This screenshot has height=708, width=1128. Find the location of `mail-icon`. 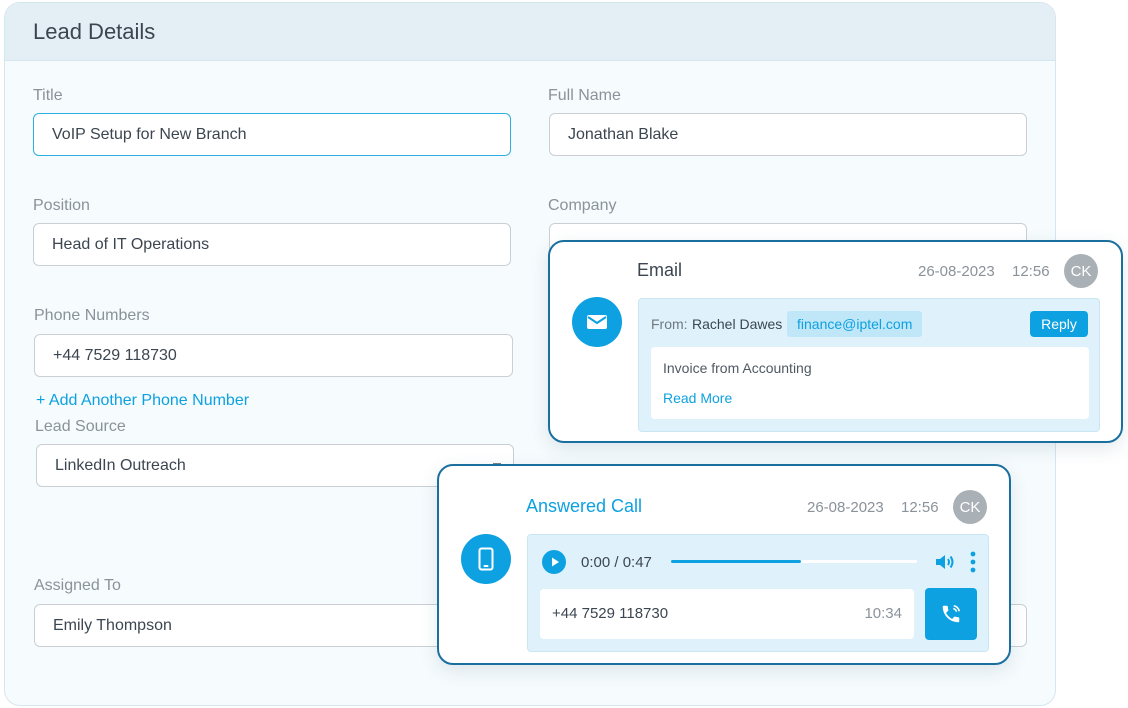

mail-icon is located at coordinates (597, 322).